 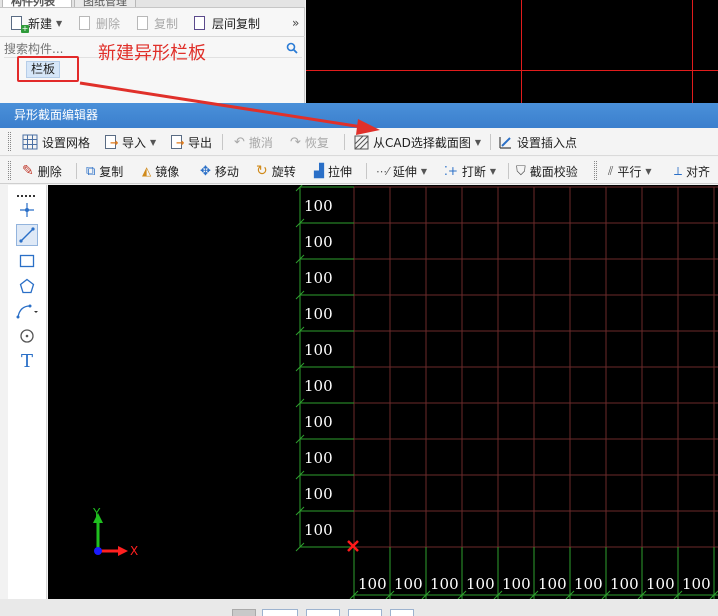 What do you see at coordinates (105, 3) in the screenshot?
I see `tab-drawing-management: 图纸管理` at bounding box center [105, 3].